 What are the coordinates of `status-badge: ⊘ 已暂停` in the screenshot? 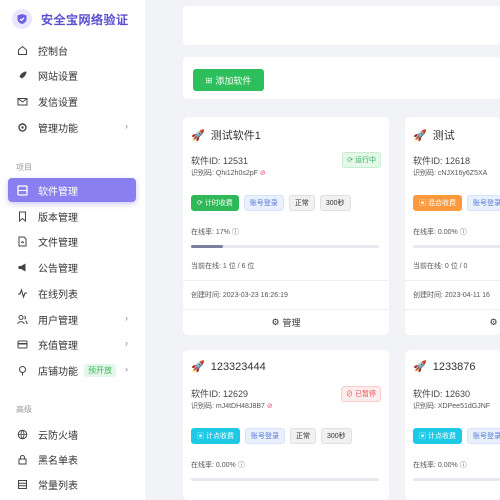 It's located at (361, 394).